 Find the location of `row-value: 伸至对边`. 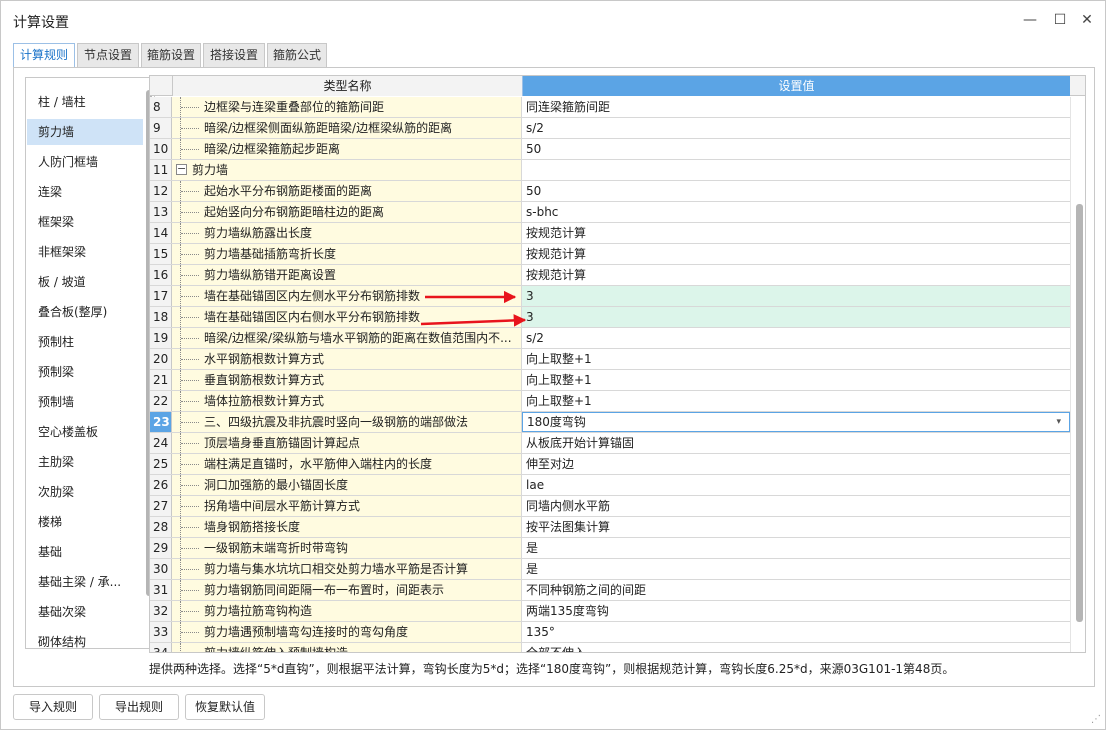

row-value: 伸至对边 is located at coordinates (796, 464).